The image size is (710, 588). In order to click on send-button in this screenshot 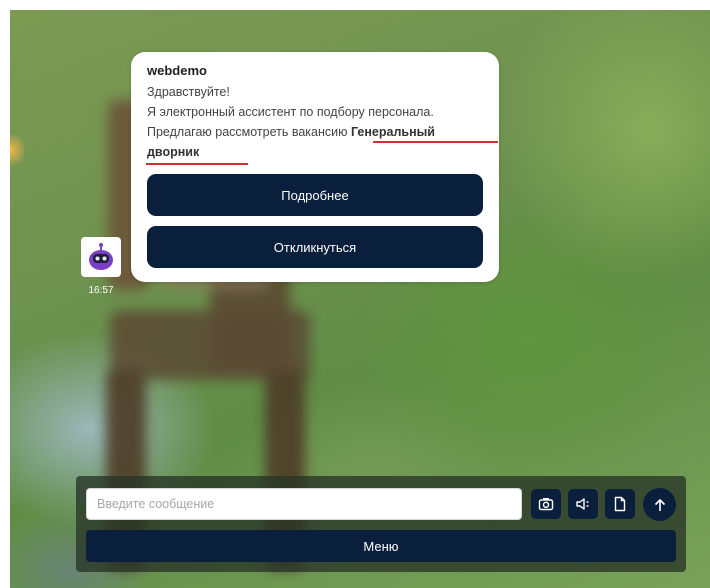, I will do `click(659, 504)`.